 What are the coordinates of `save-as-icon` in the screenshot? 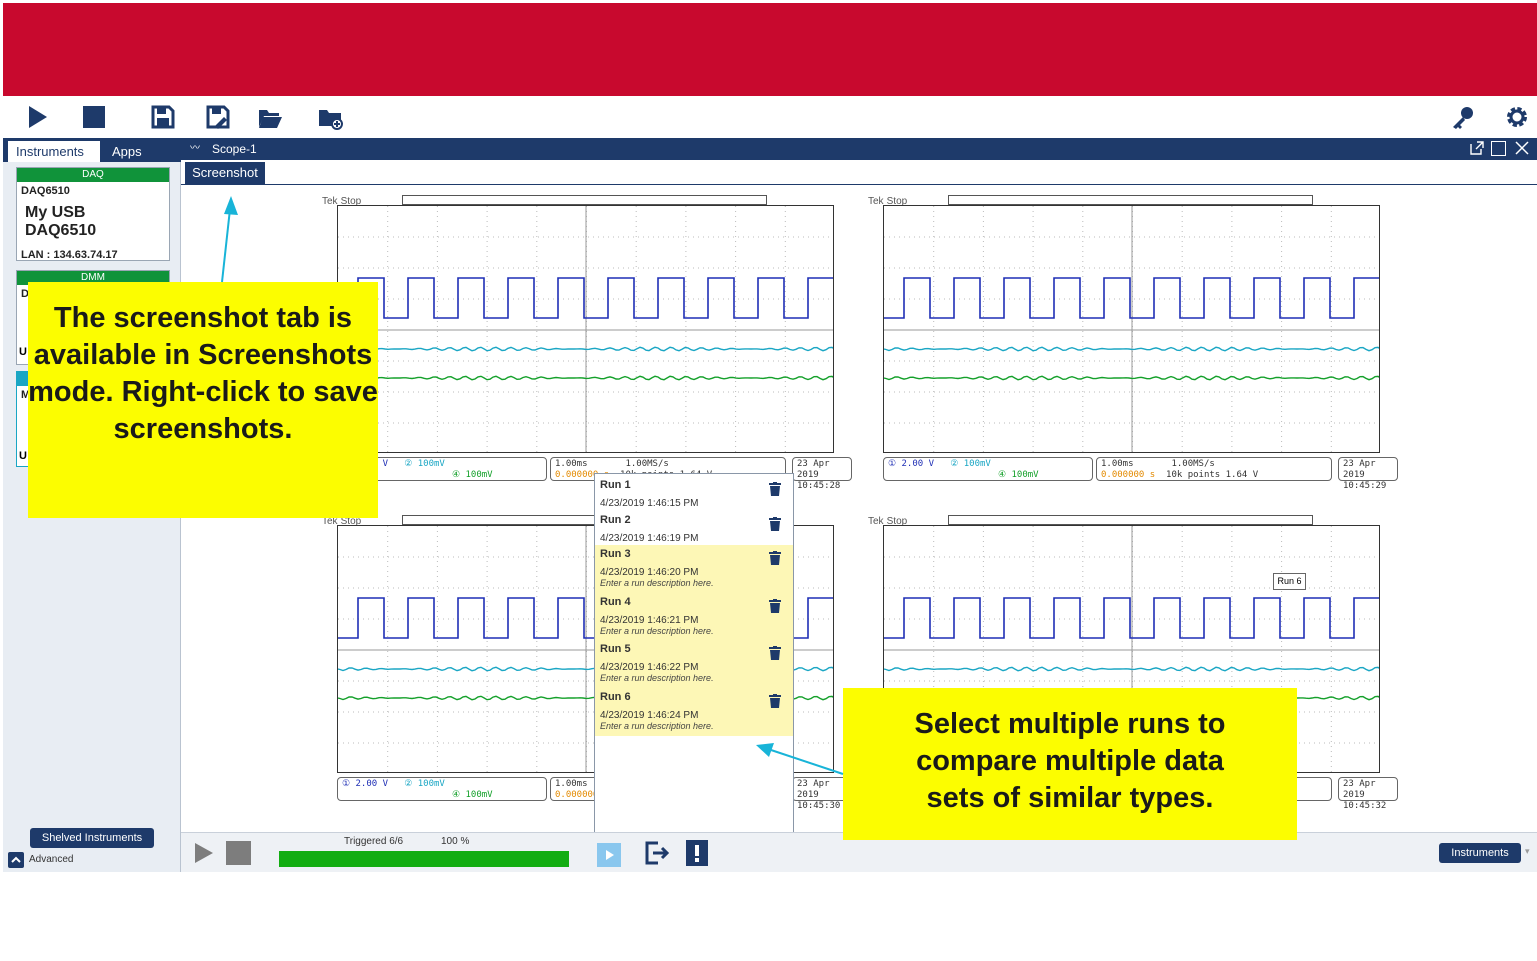 It's located at (218, 117).